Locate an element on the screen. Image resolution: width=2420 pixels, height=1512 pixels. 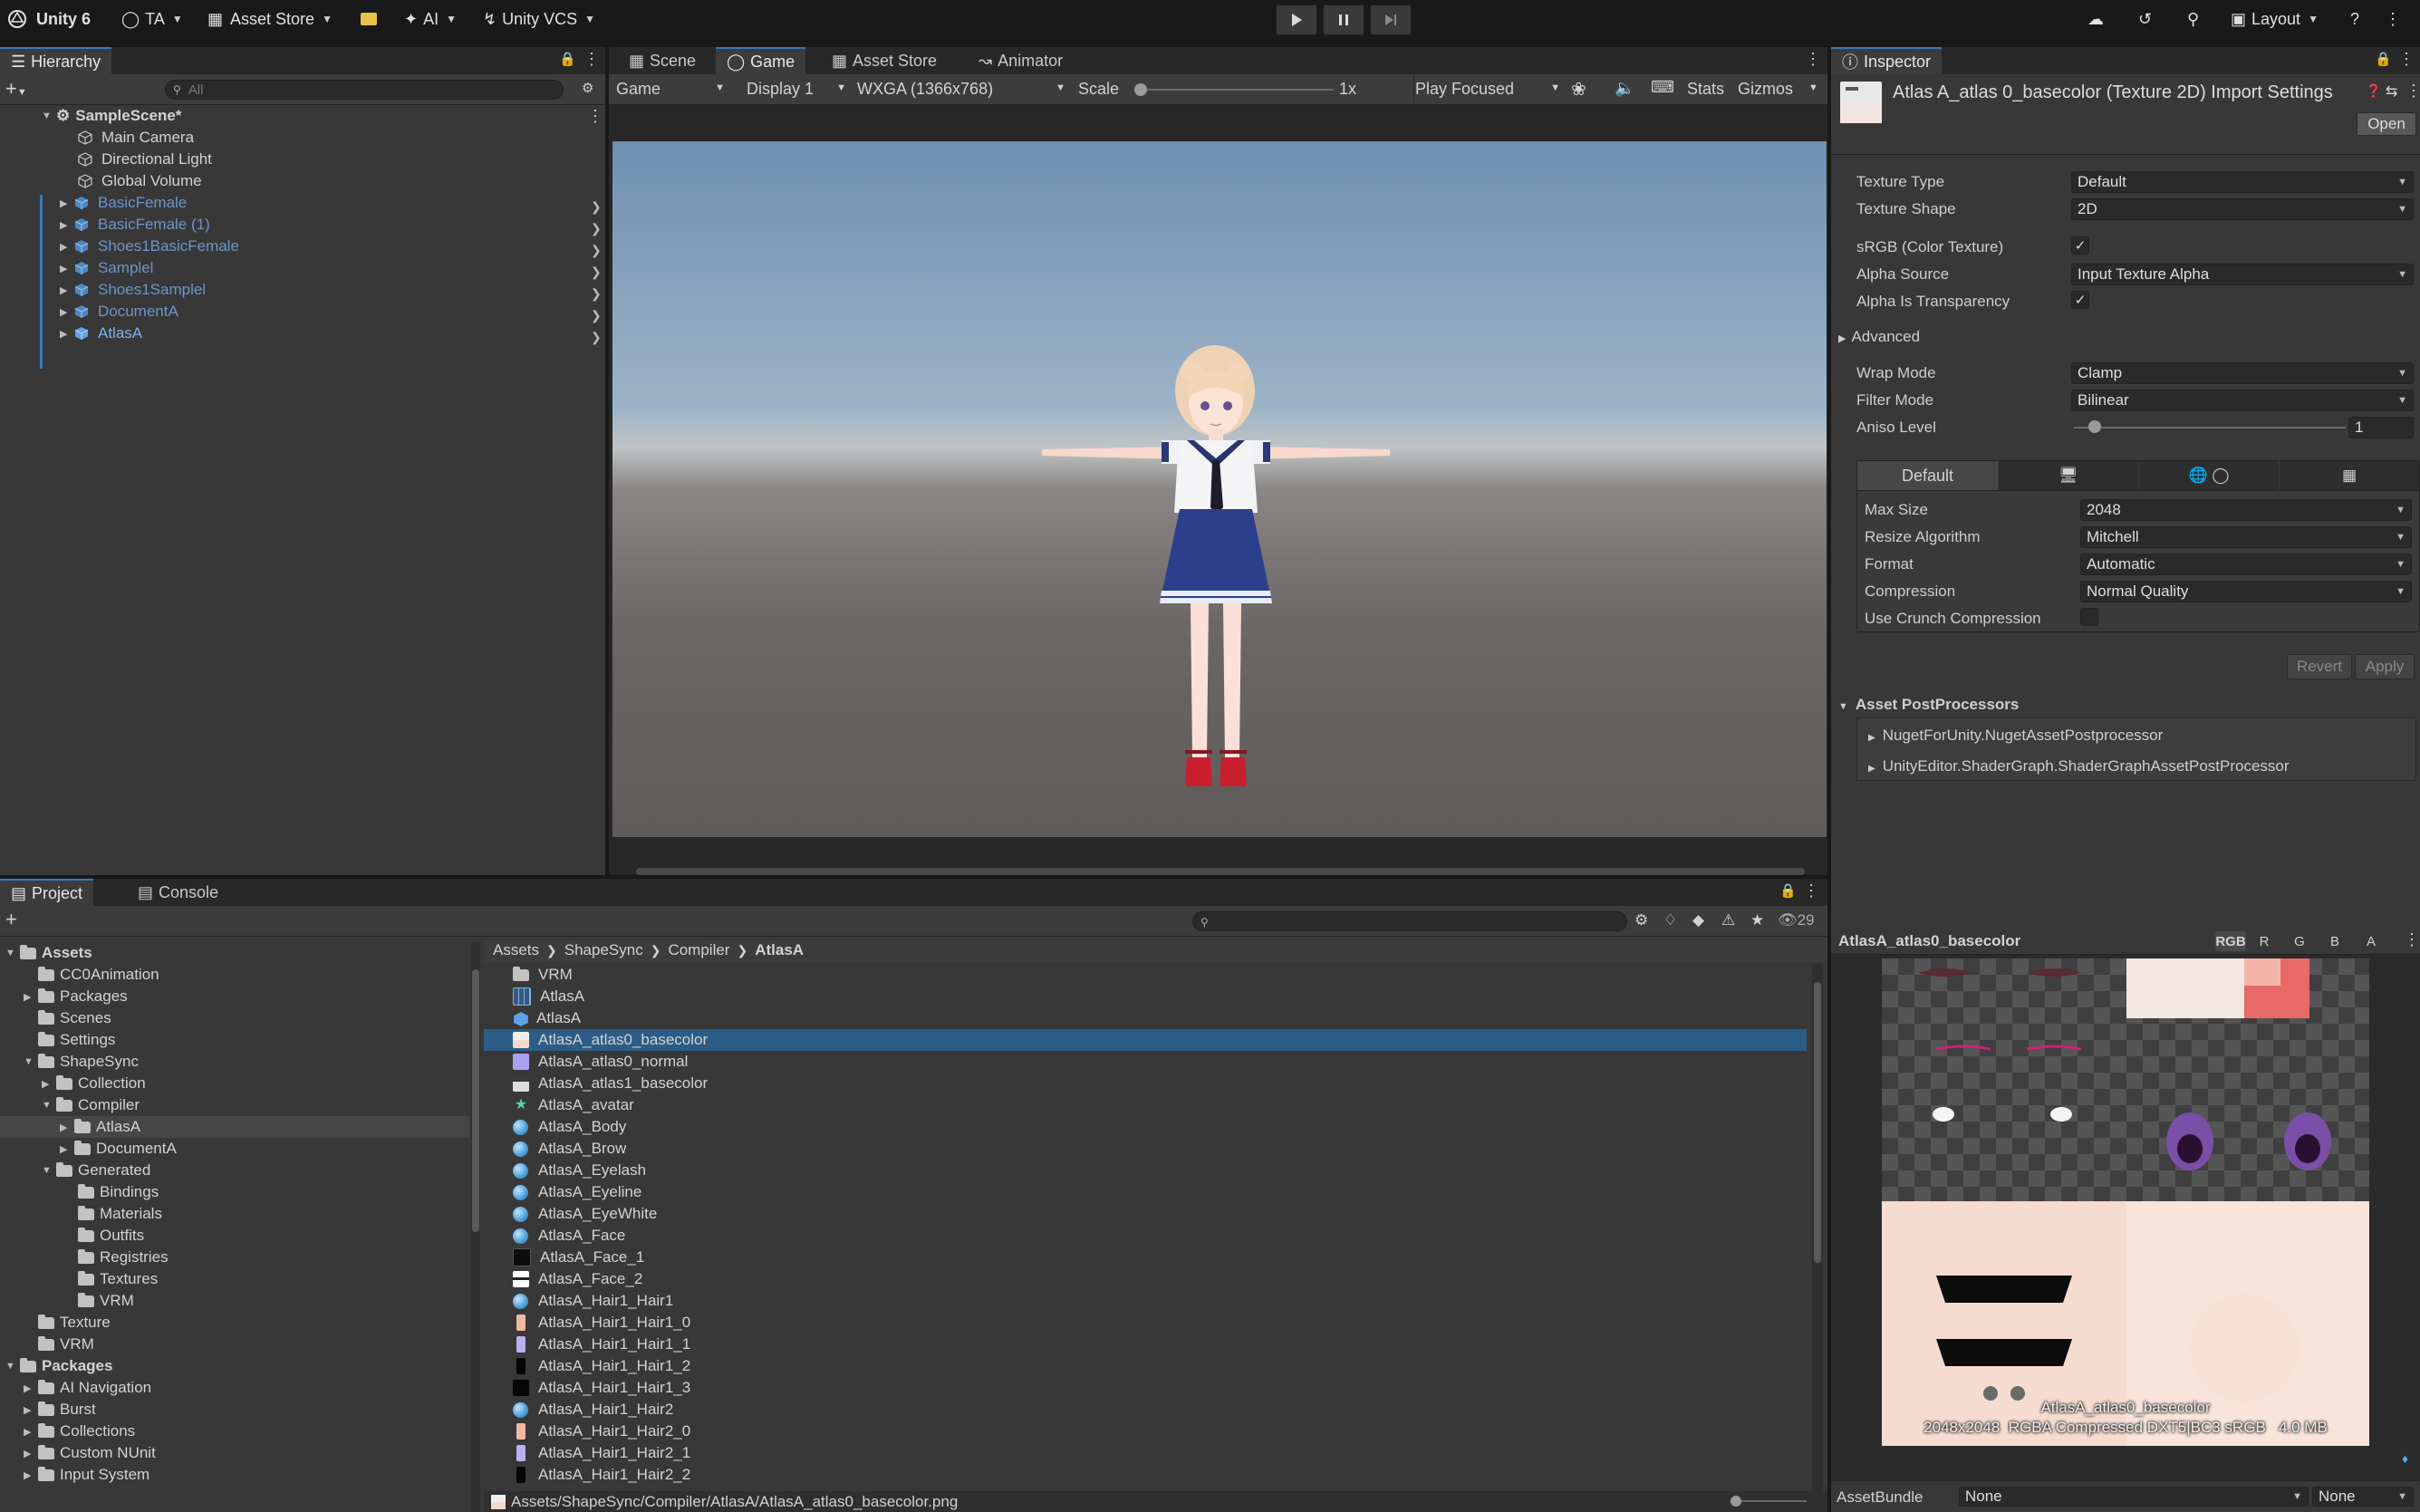
file-item: AtlasA_Face_2 is located at coordinates (577, 1279).